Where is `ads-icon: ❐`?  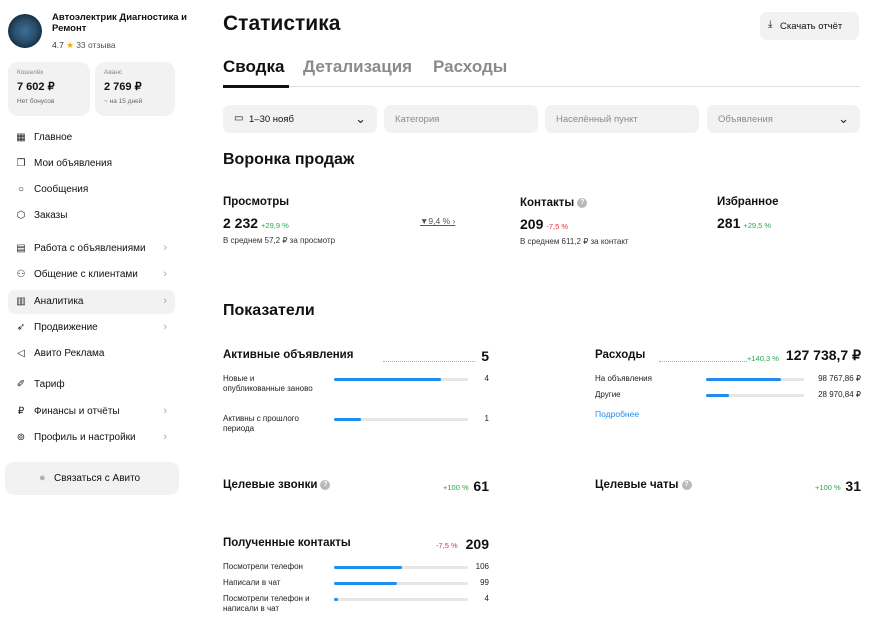
ads-icon: ❐ is located at coordinates (21, 163).